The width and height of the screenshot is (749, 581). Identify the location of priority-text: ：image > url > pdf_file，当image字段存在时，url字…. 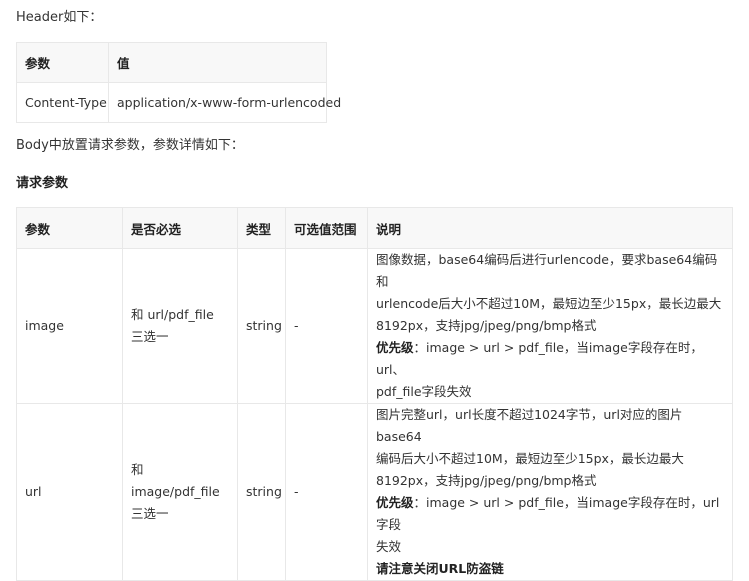
(548, 513).